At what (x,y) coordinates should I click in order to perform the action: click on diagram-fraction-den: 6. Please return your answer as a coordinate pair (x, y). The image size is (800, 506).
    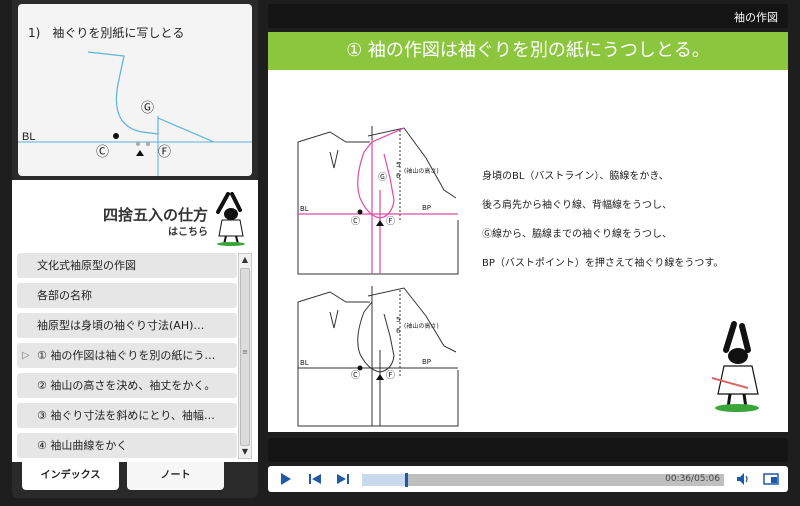
    Looking at the image, I should click on (398, 176).